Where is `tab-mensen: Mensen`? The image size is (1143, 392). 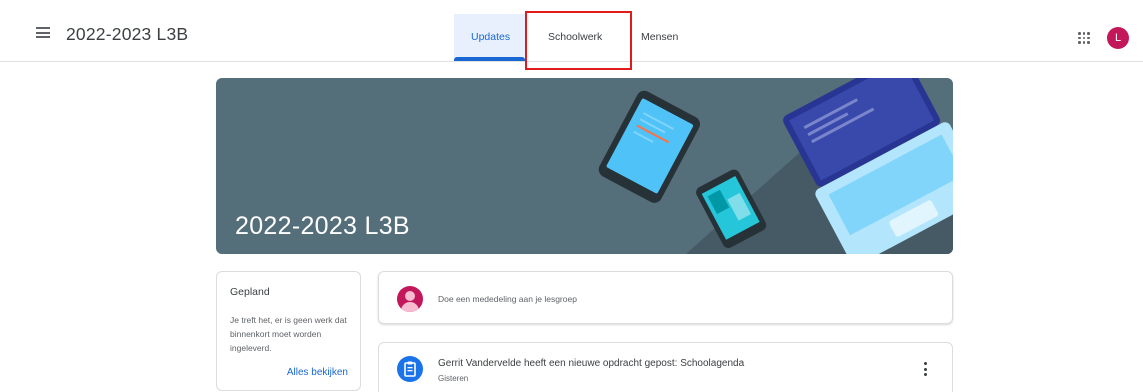
tab-mensen: Mensen is located at coordinates (659, 37).